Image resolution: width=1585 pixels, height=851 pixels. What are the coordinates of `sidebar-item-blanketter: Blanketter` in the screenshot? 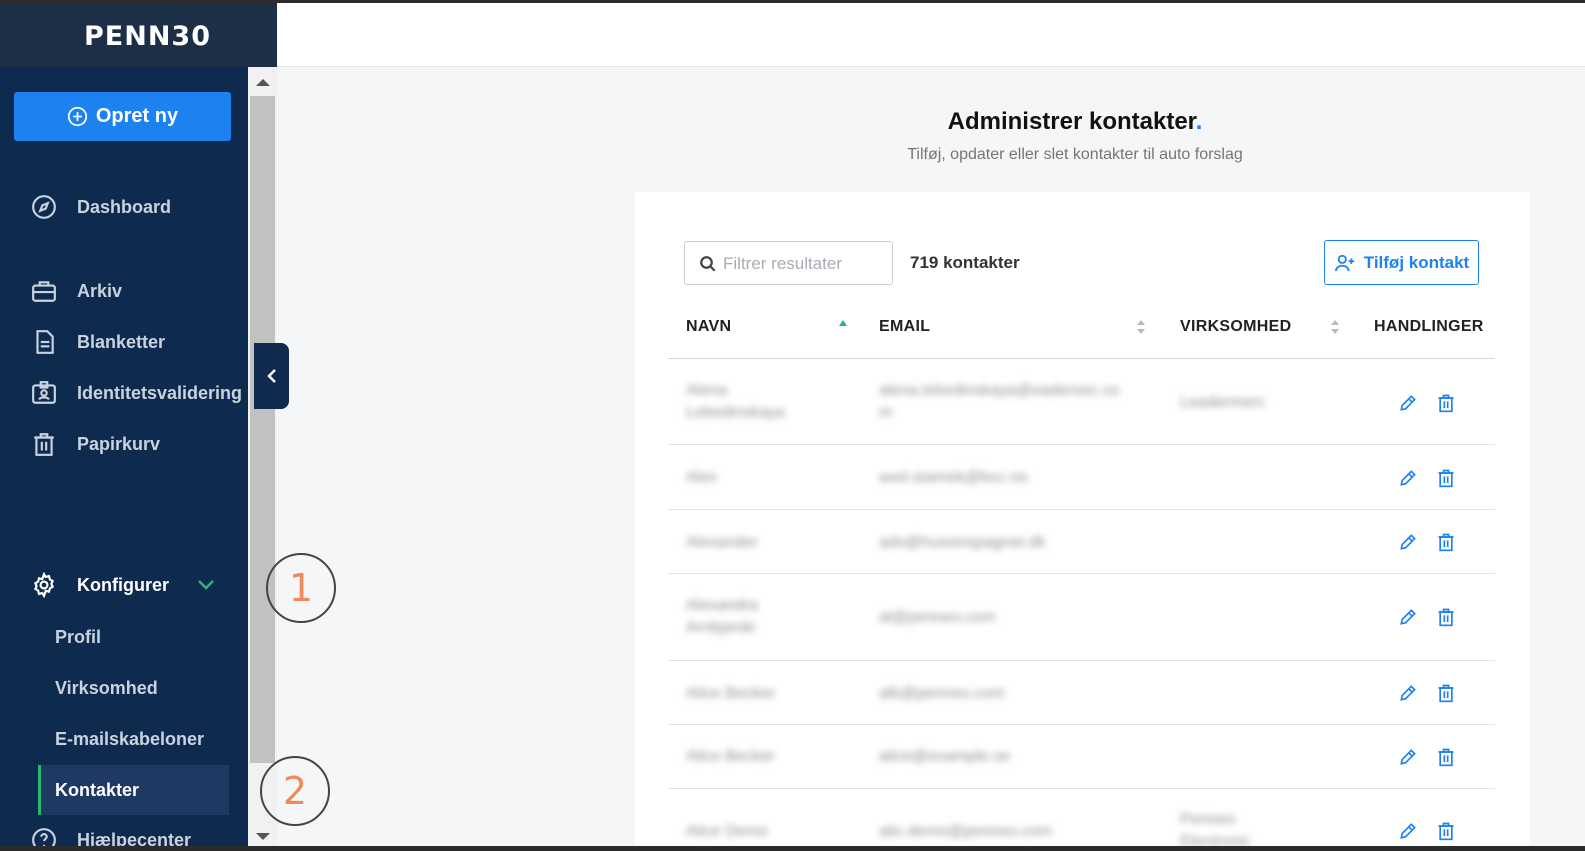 It's located at (124, 342).